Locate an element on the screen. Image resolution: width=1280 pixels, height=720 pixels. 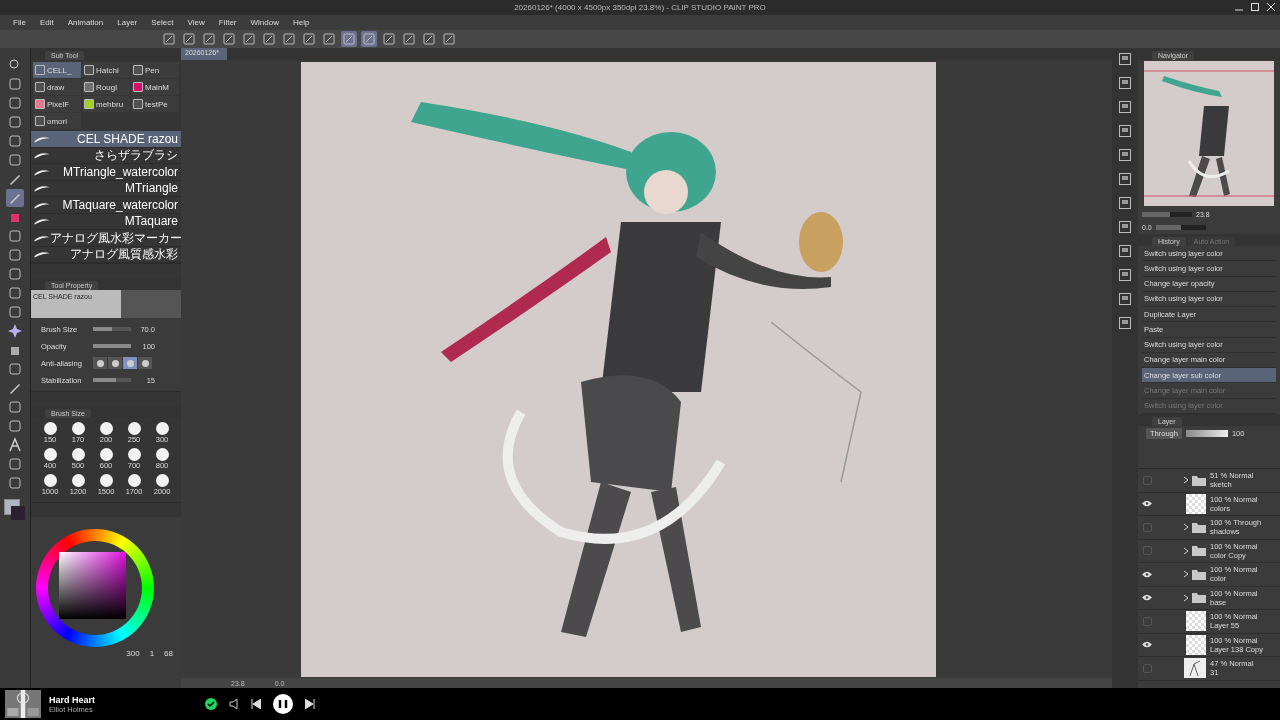
menu-item: Window is located at coordinates (264, 22).